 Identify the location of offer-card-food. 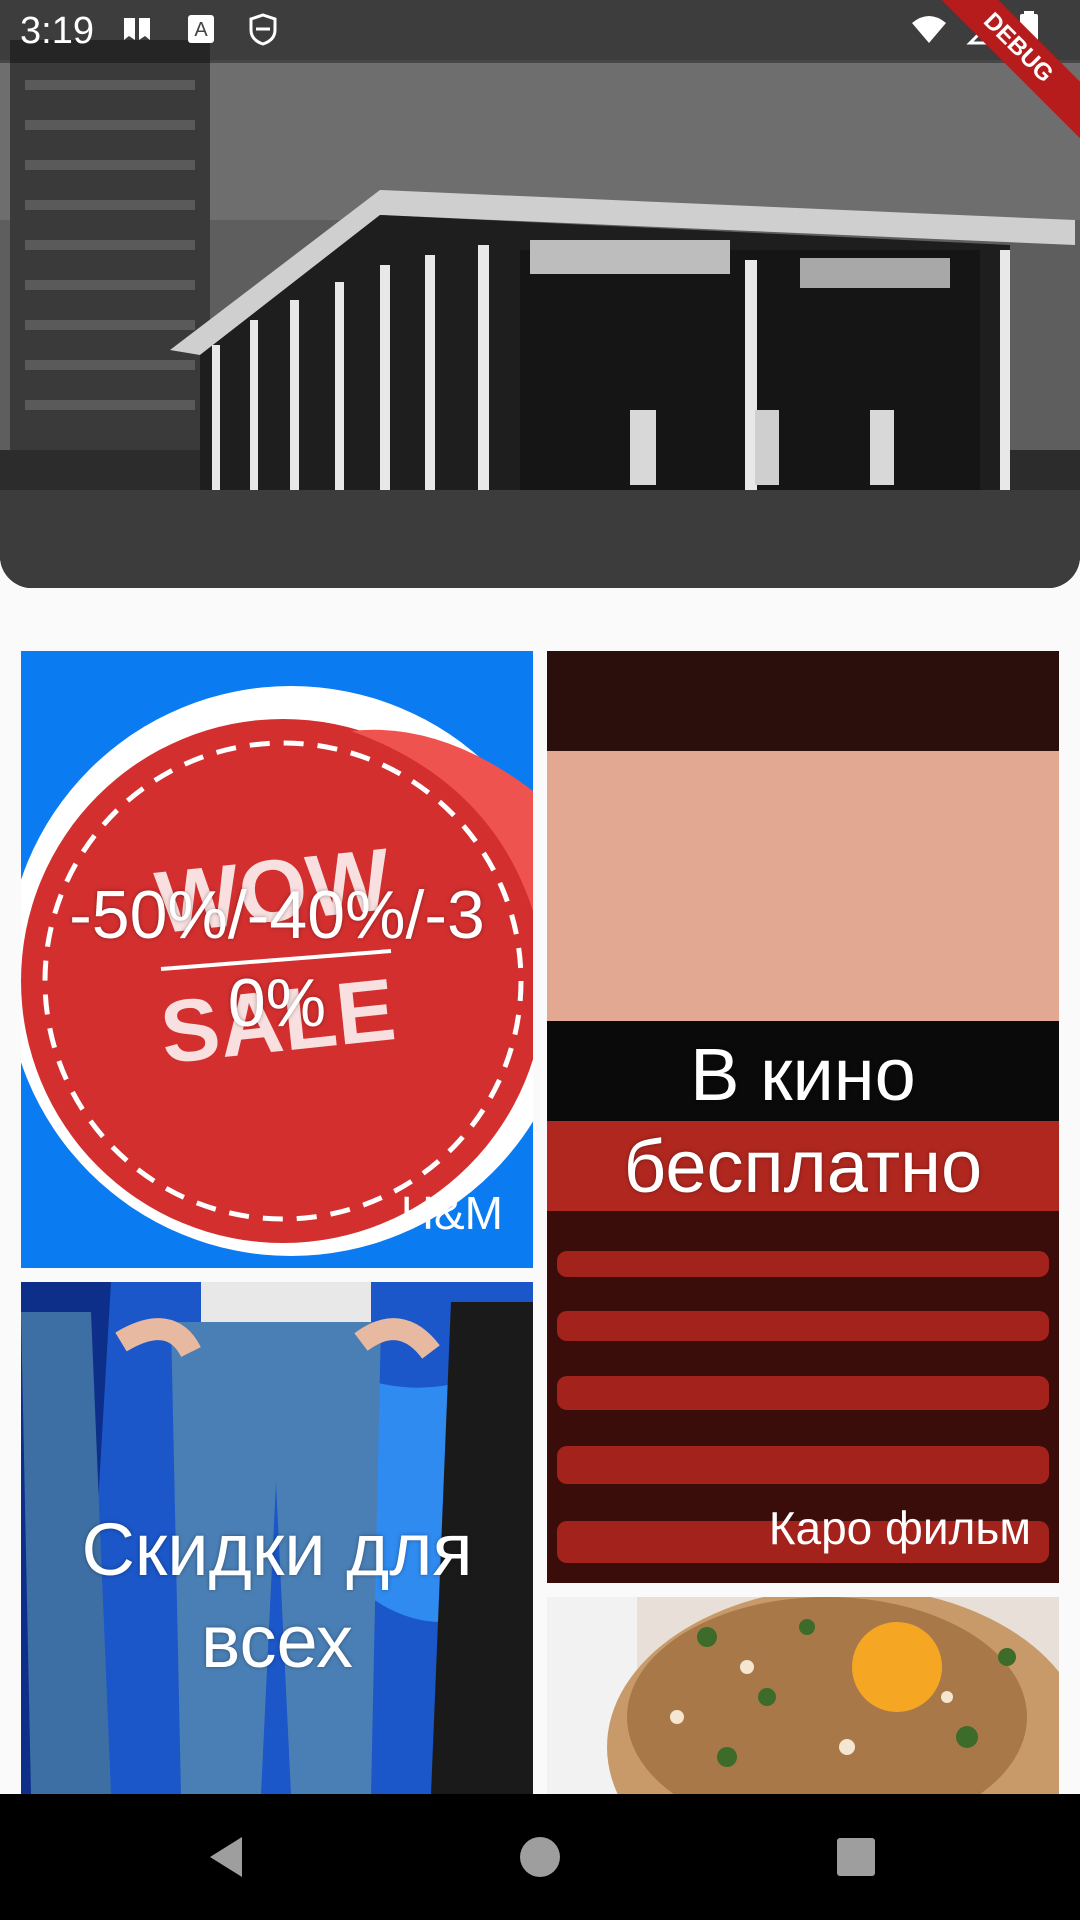
(803, 1695).